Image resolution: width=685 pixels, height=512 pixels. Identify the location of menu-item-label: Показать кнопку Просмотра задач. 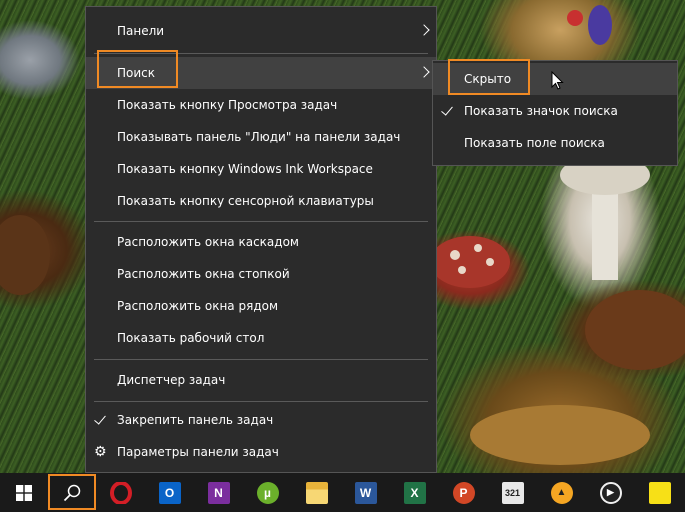
(227, 105).